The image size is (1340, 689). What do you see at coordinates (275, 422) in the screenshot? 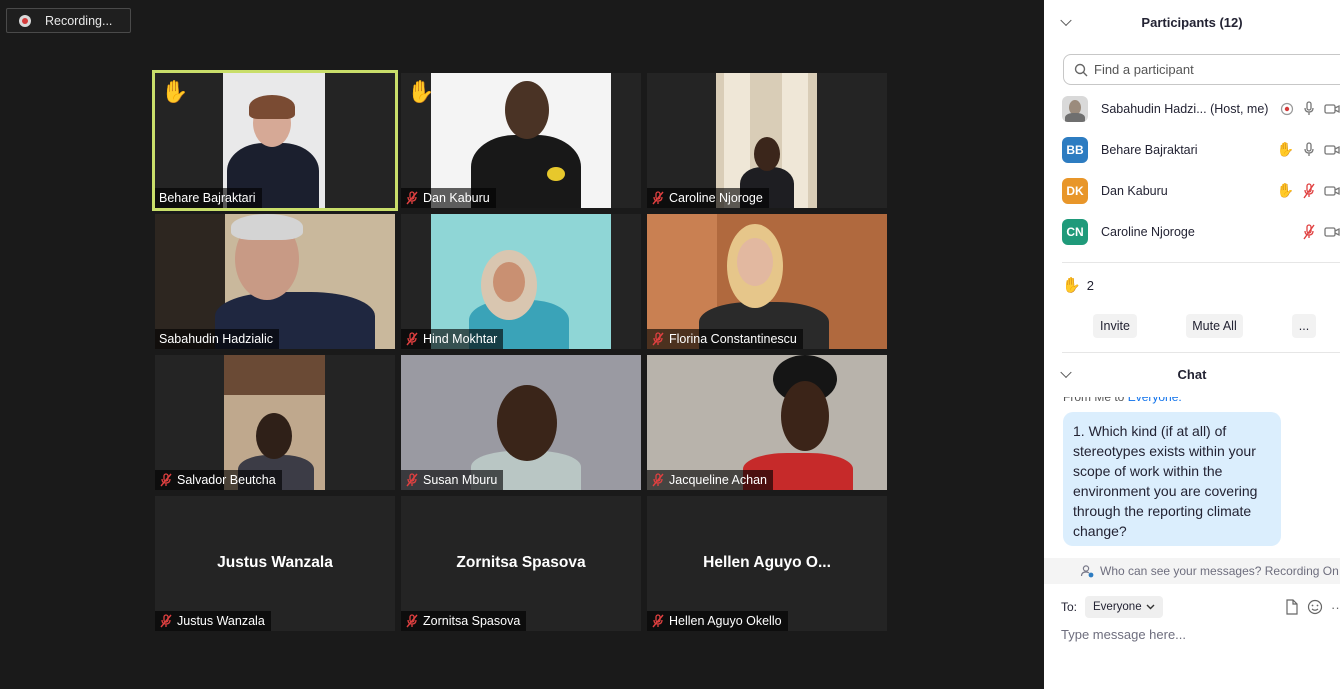
I see `video-tile: Salvador Beutcha` at bounding box center [275, 422].